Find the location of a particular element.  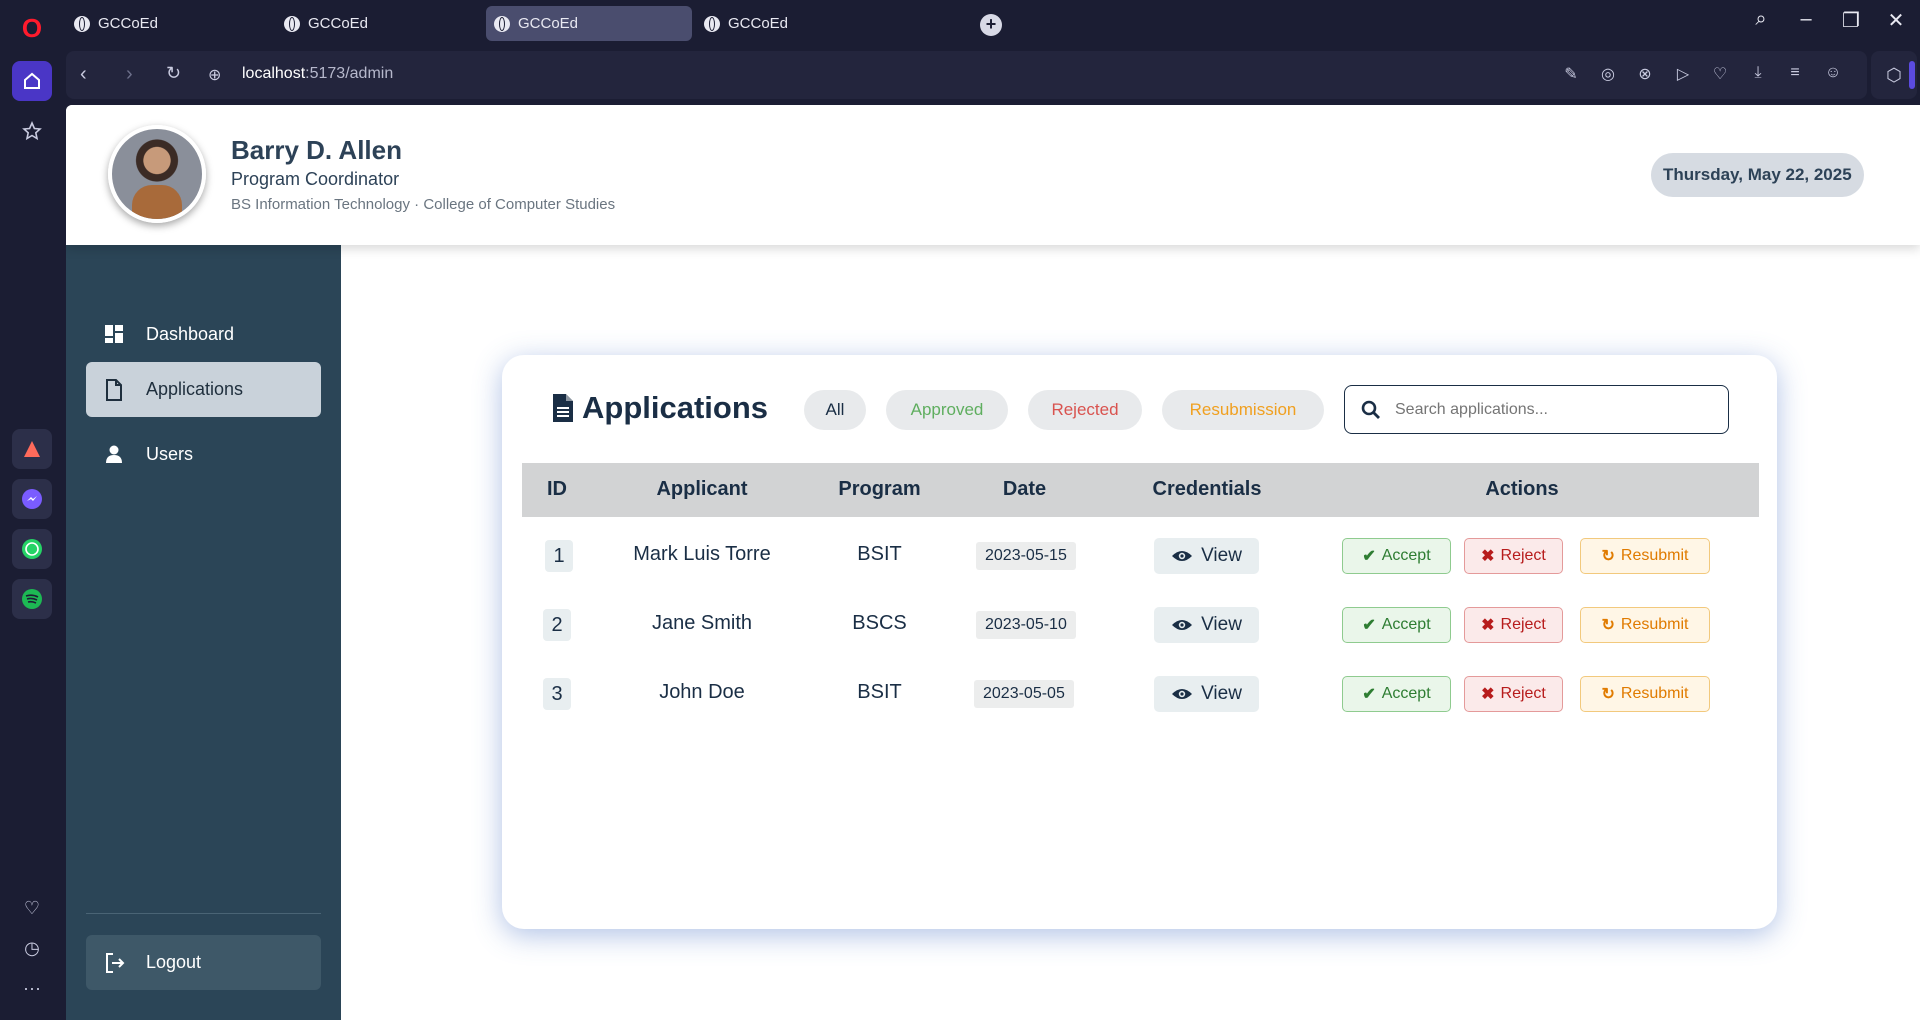

dashboard-icon is located at coordinates (115, 335).